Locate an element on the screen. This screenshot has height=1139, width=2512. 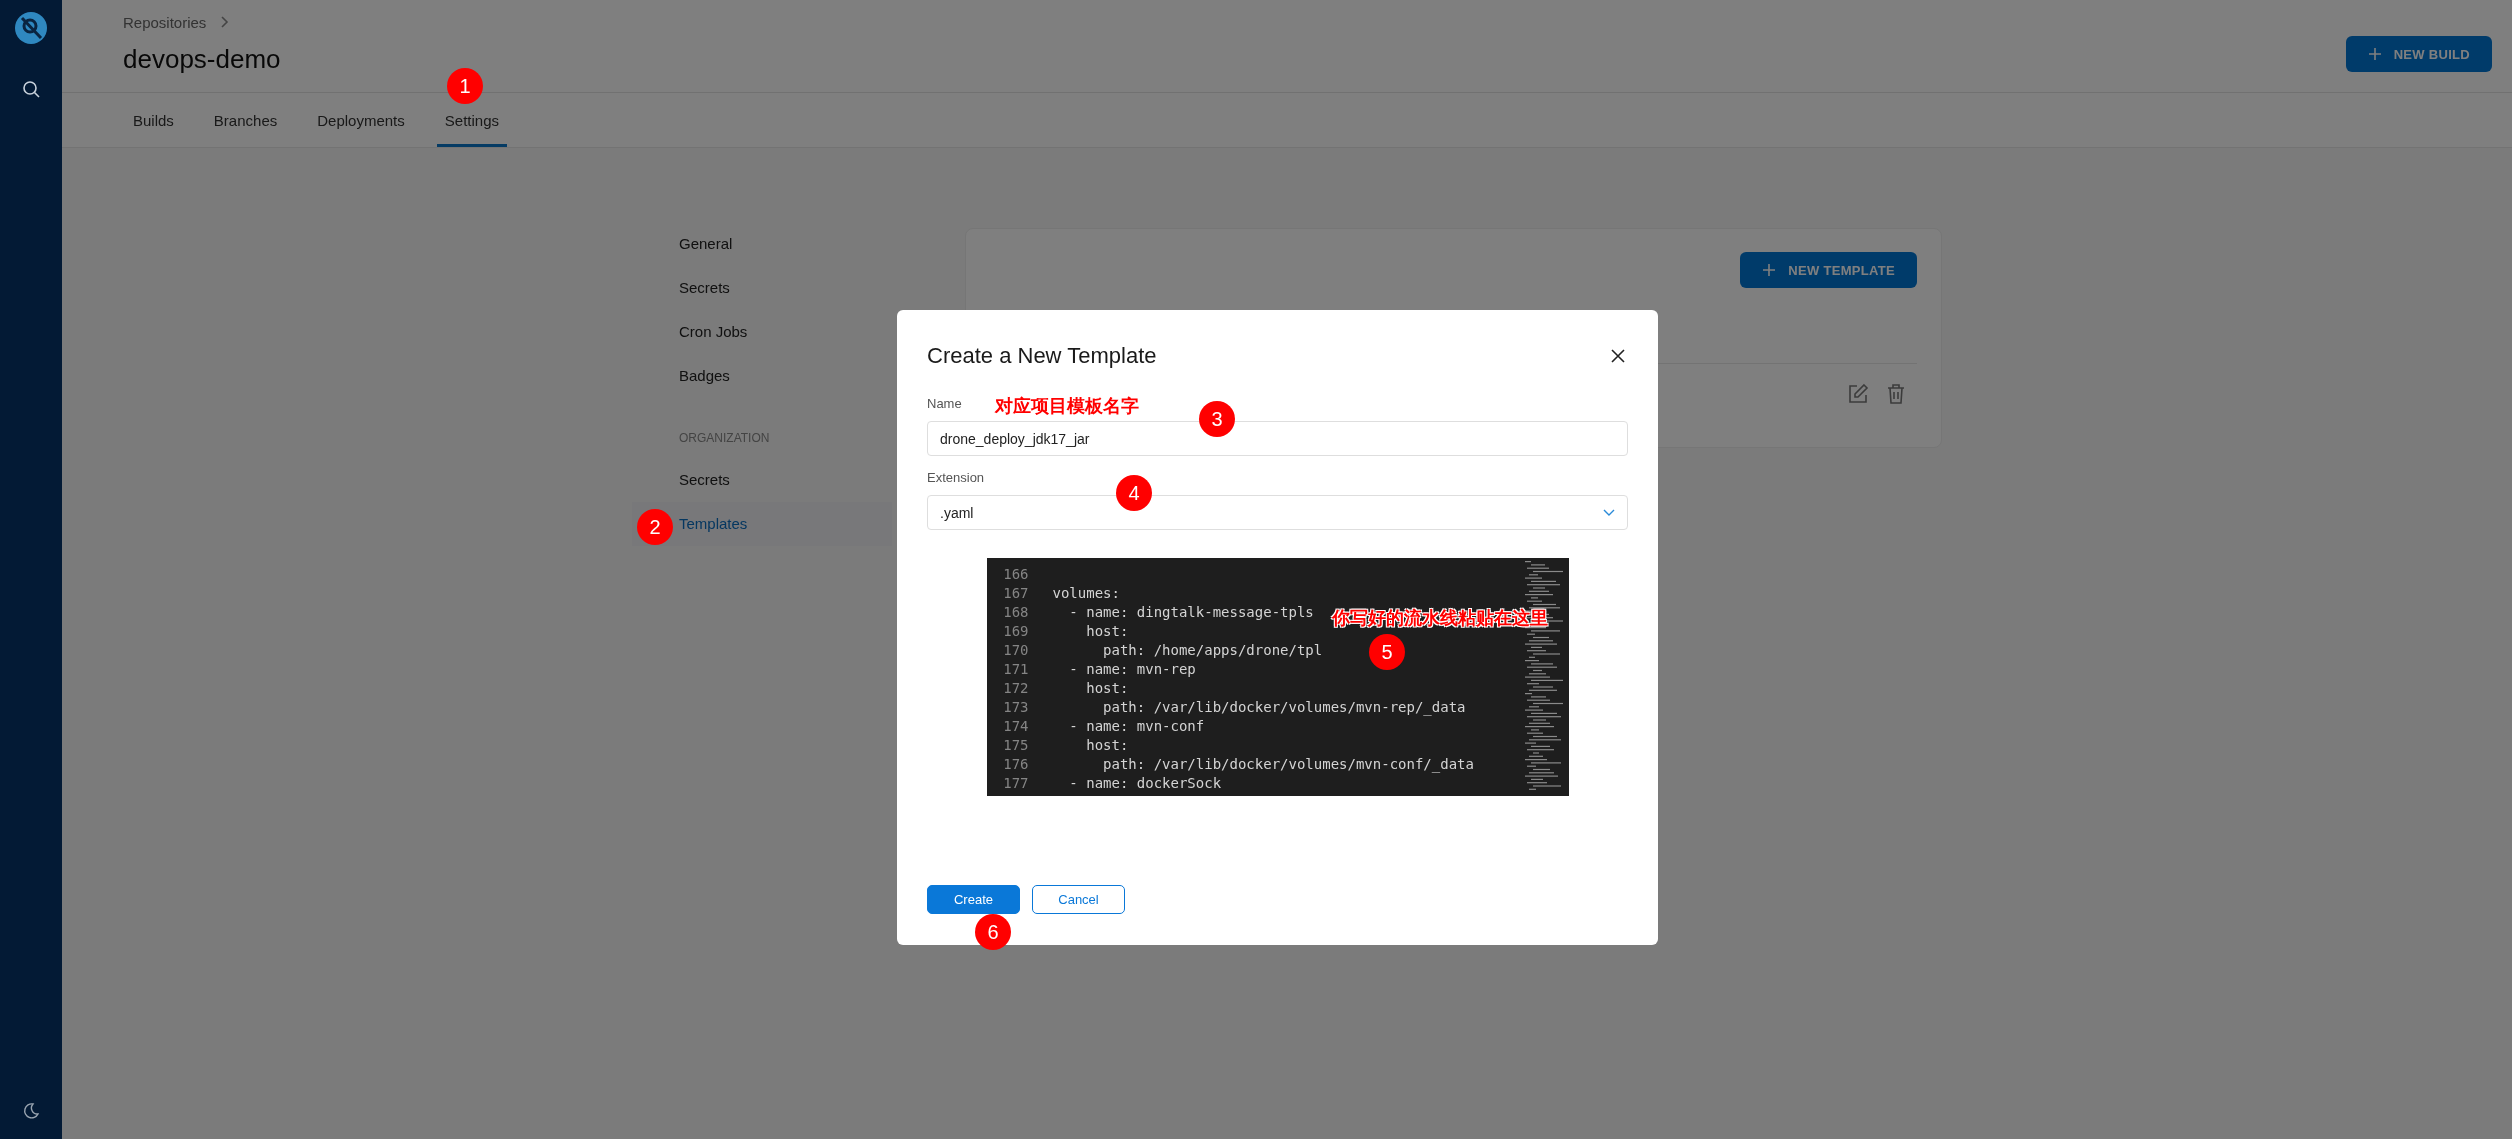
code-line: - name: dockerSock is located at coordinates (1145, 782).